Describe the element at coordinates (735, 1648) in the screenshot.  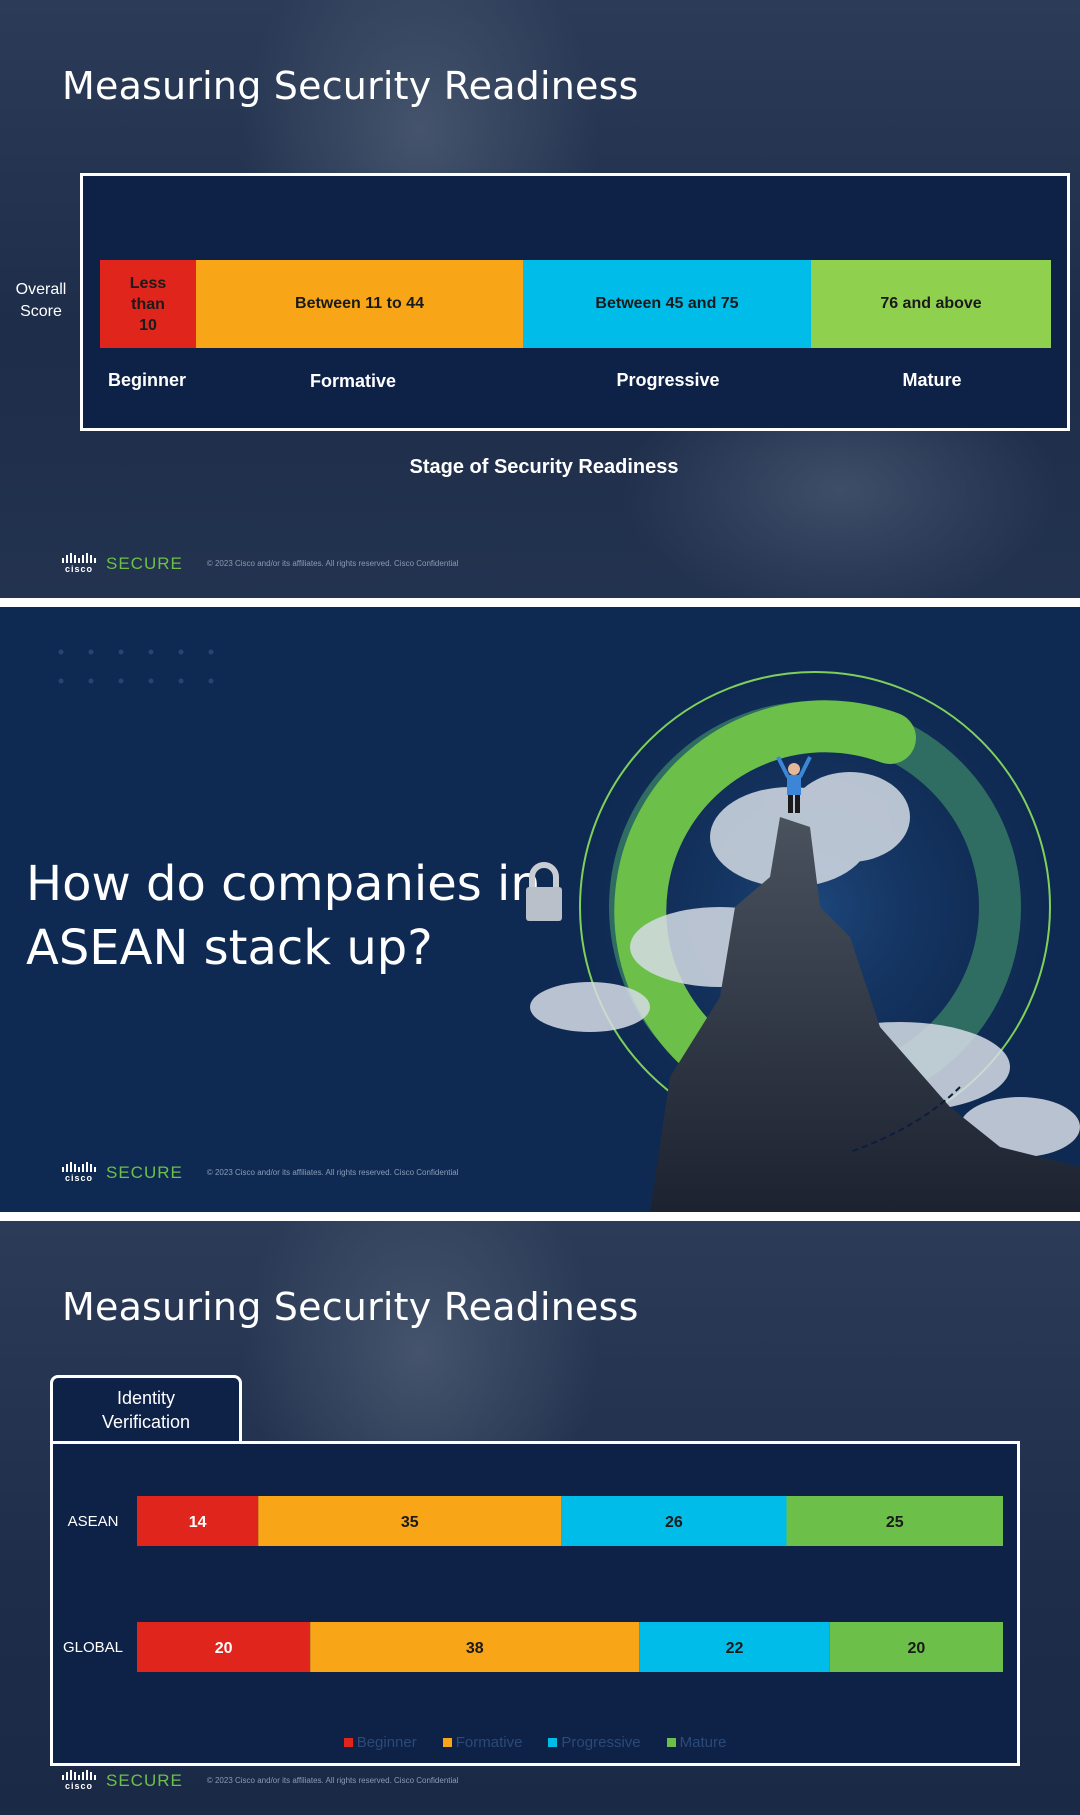
I see `bar-value-label: 22` at that location.